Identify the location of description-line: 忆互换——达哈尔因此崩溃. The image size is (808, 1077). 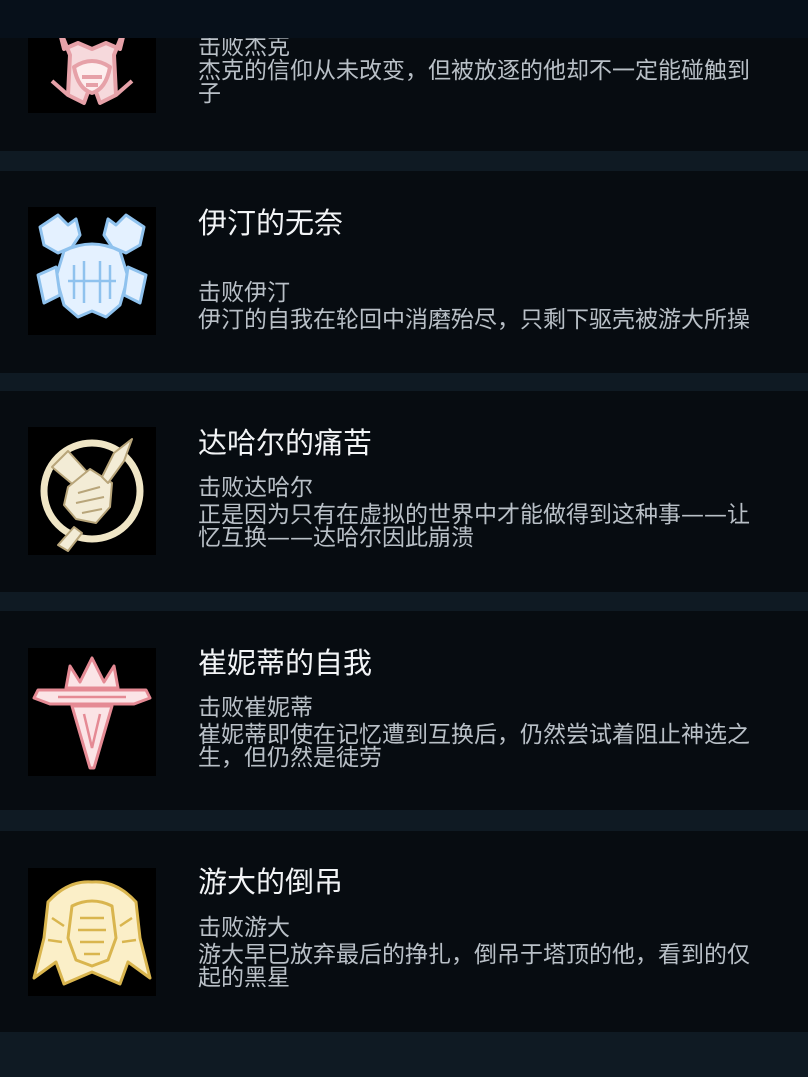
(336, 538).